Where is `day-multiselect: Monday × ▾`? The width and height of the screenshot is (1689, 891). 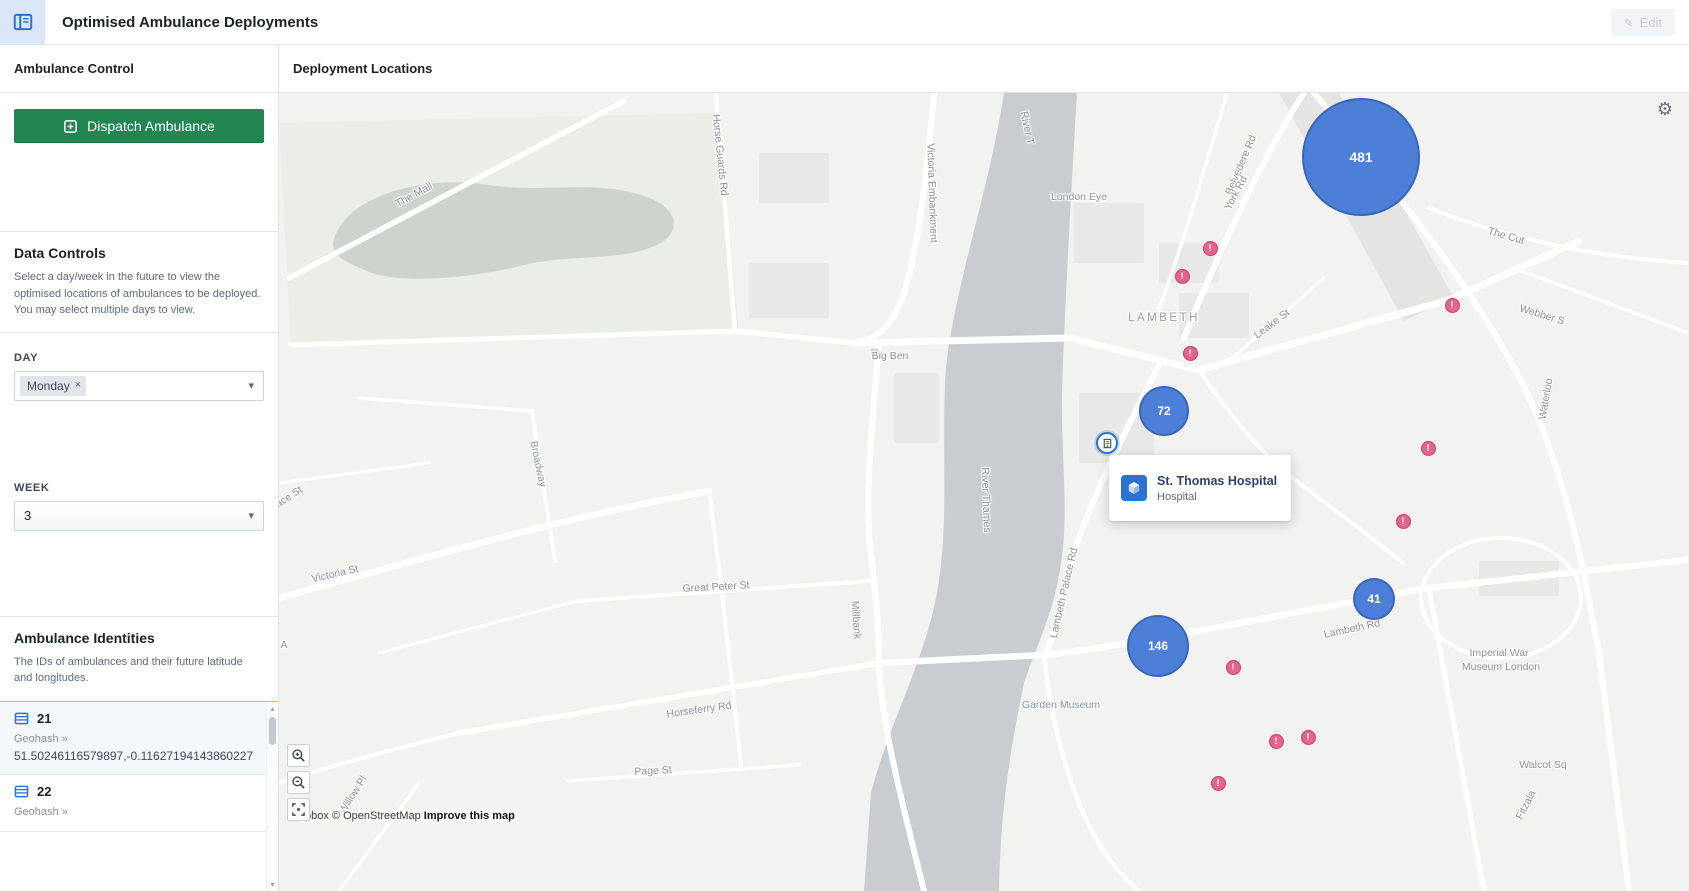 day-multiselect: Monday × ▾ is located at coordinates (139, 385).